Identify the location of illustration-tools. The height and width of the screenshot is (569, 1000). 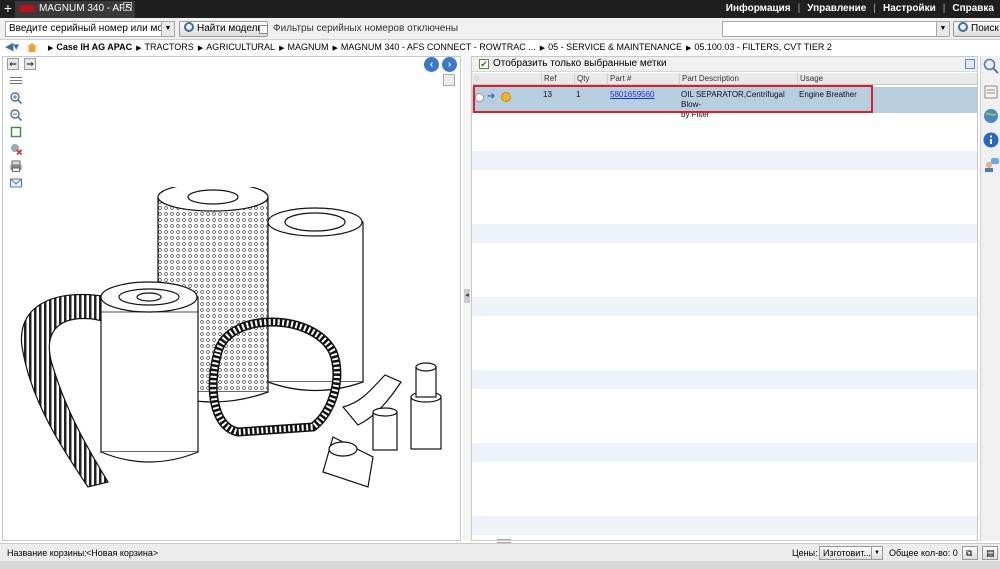
(17, 134).